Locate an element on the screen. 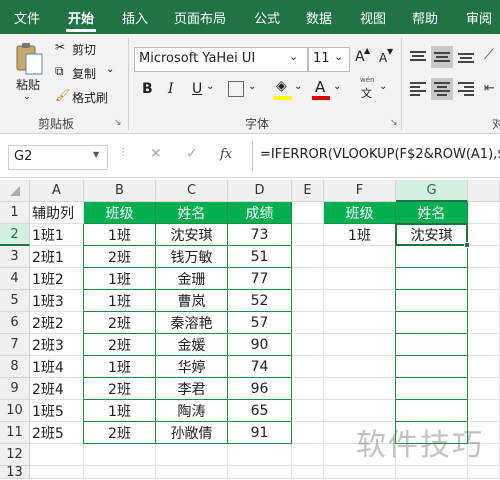 The width and height of the screenshot is (500, 480). header-cell-score: 成绩 is located at coordinates (260, 213).